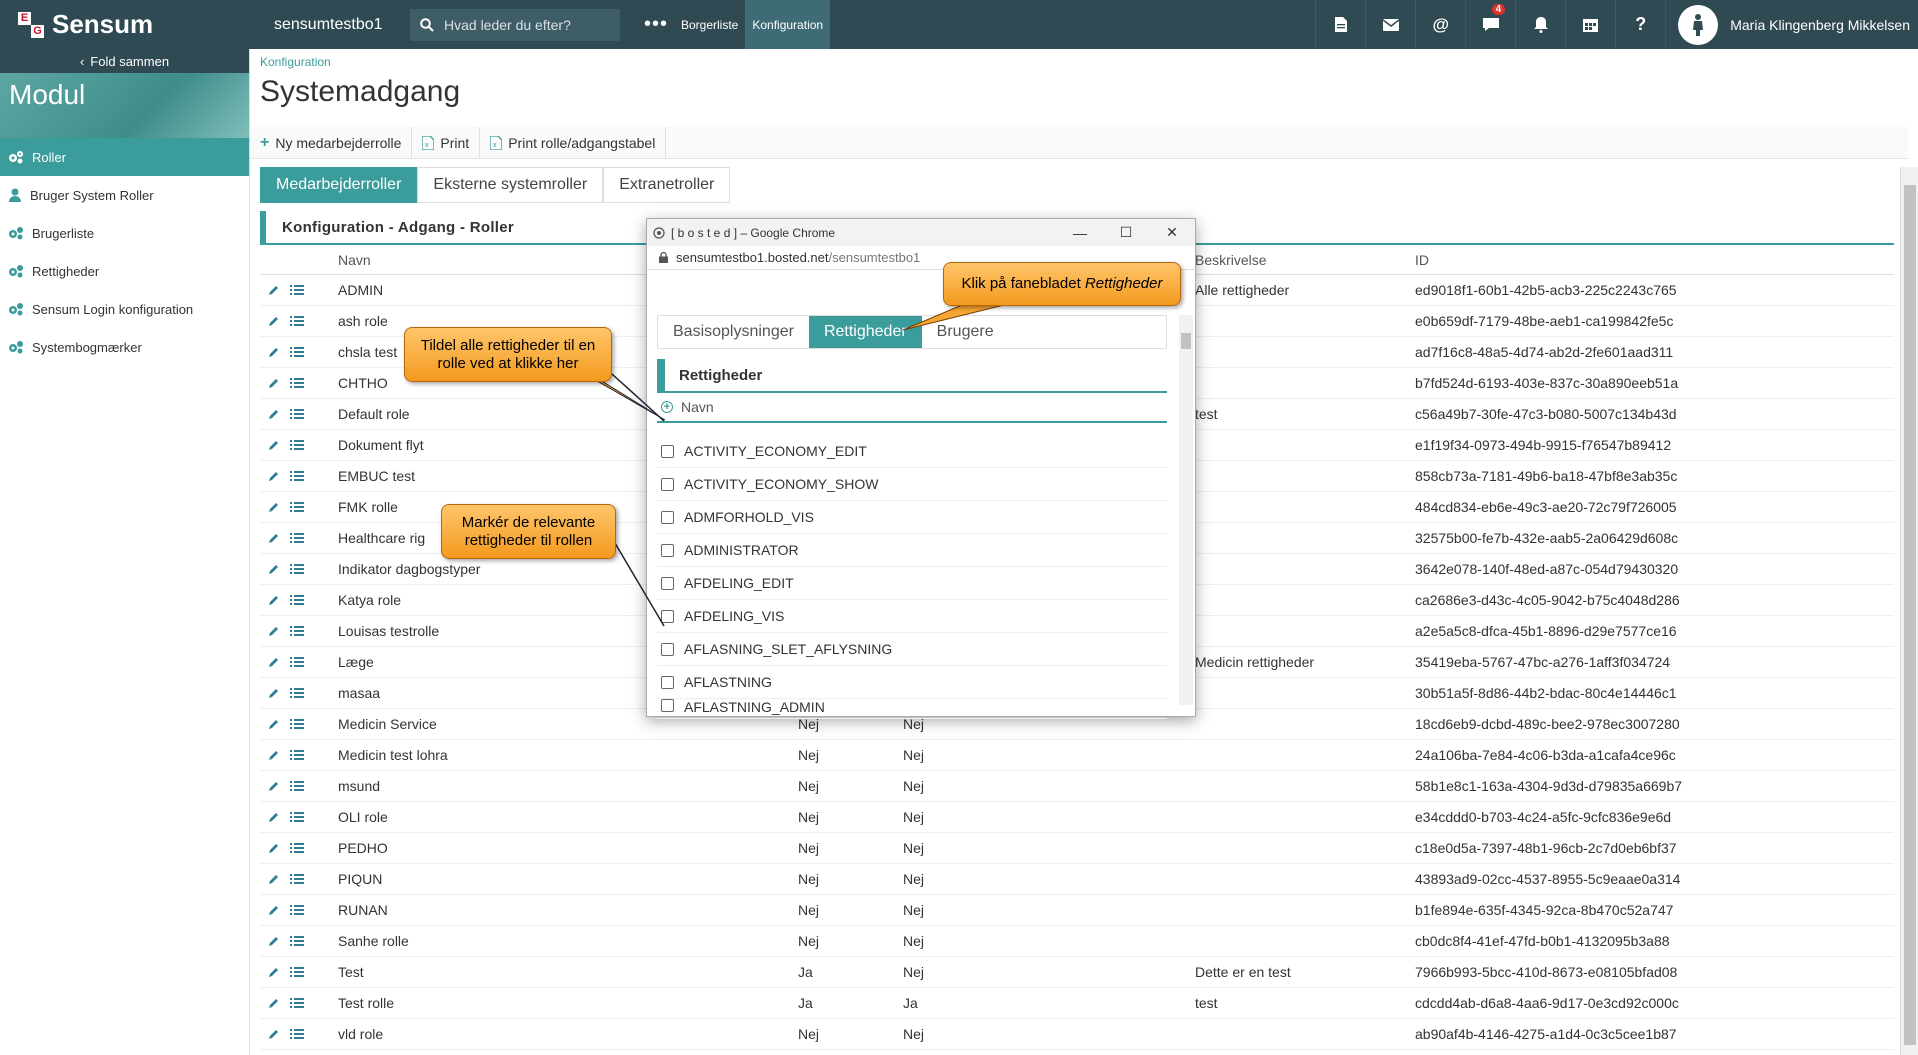 Image resolution: width=1918 pixels, height=1055 pixels. Describe the element at coordinates (1080, 59) in the screenshot. I see `breadcrumb: Konfiguration` at that location.